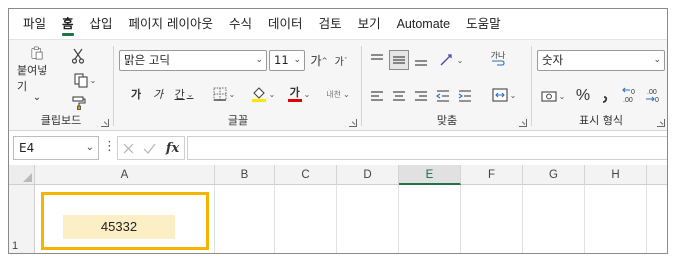 The height and width of the screenshot is (261, 676). I want to click on align-bottom-icon, so click(421, 63).